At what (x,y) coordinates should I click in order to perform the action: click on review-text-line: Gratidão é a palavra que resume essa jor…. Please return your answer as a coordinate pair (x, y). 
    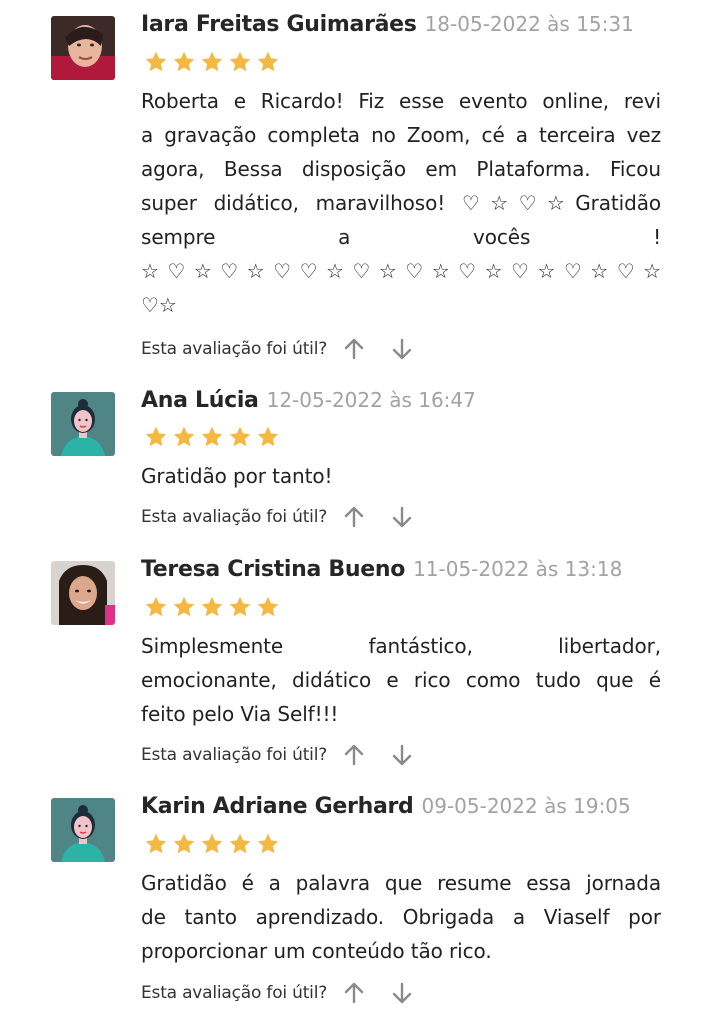
    Looking at the image, I should click on (401, 883).